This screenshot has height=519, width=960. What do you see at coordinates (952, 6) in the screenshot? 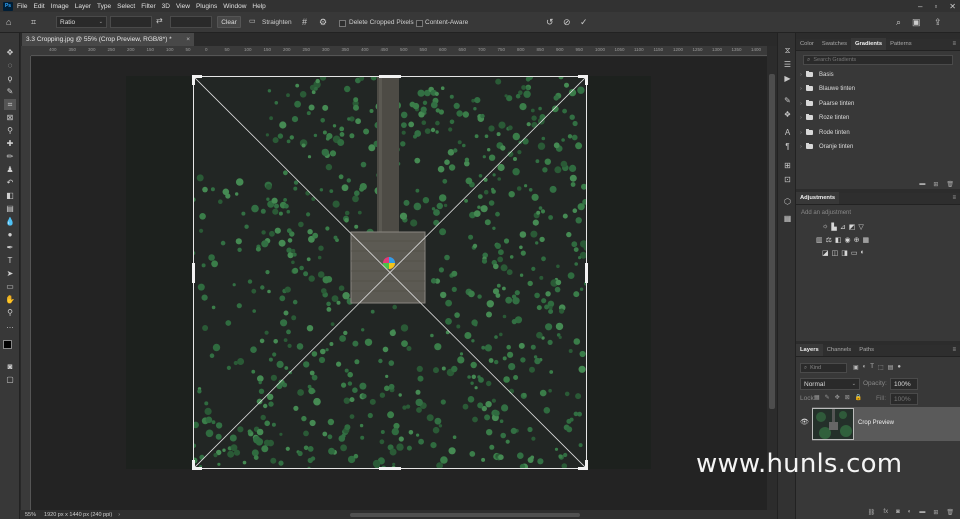
I see `close-window-icon: ✕` at bounding box center [952, 6].